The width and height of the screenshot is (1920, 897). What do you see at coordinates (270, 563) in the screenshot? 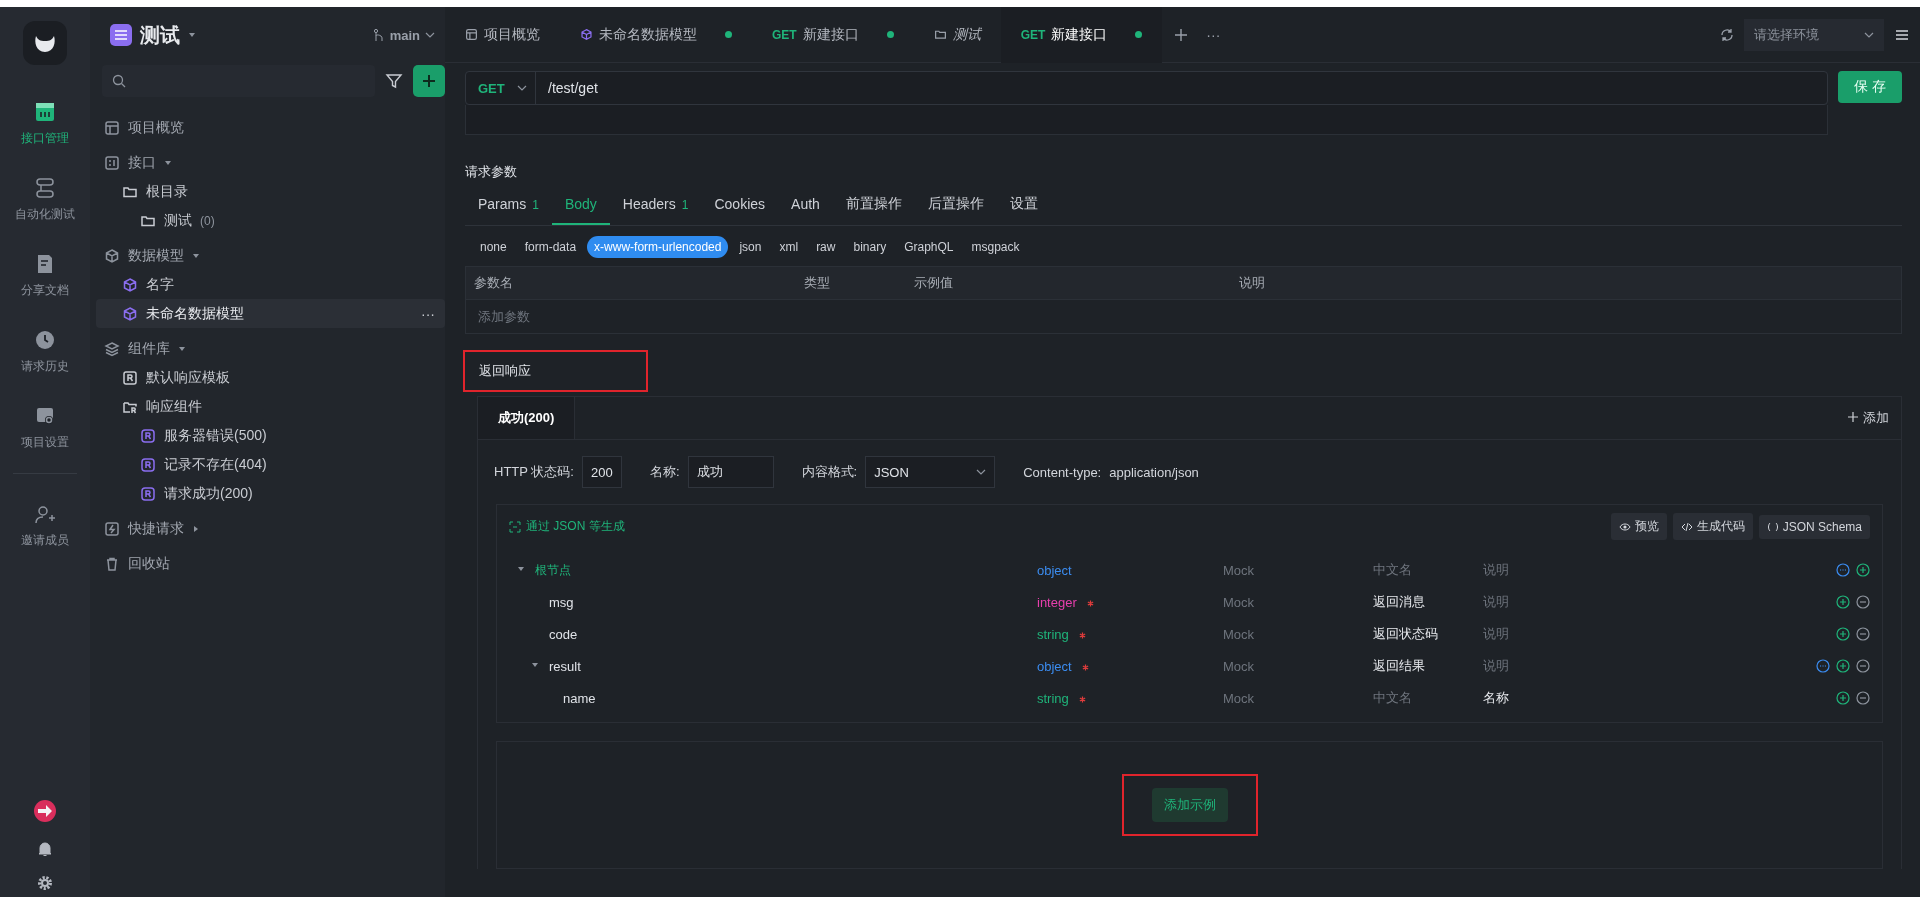
I see `sidebar-item: 回收站` at bounding box center [270, 563].